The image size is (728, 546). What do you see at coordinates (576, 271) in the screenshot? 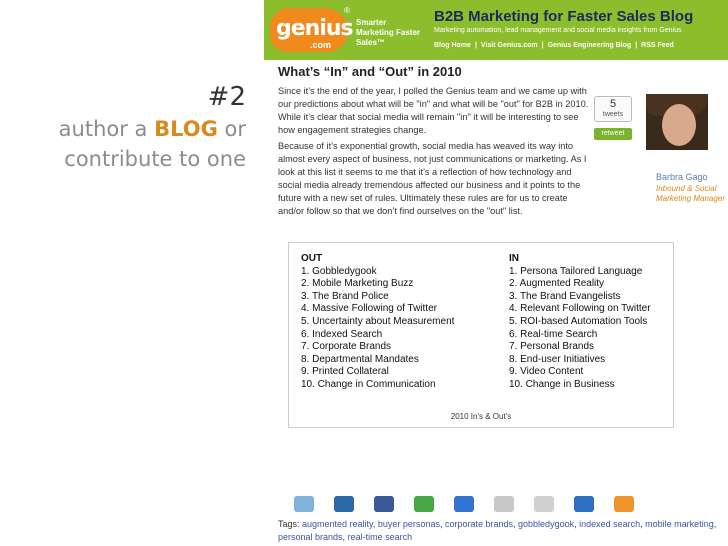
I see `in-item: 1. Persona Tailored Language` at bounding box center [576, 271].